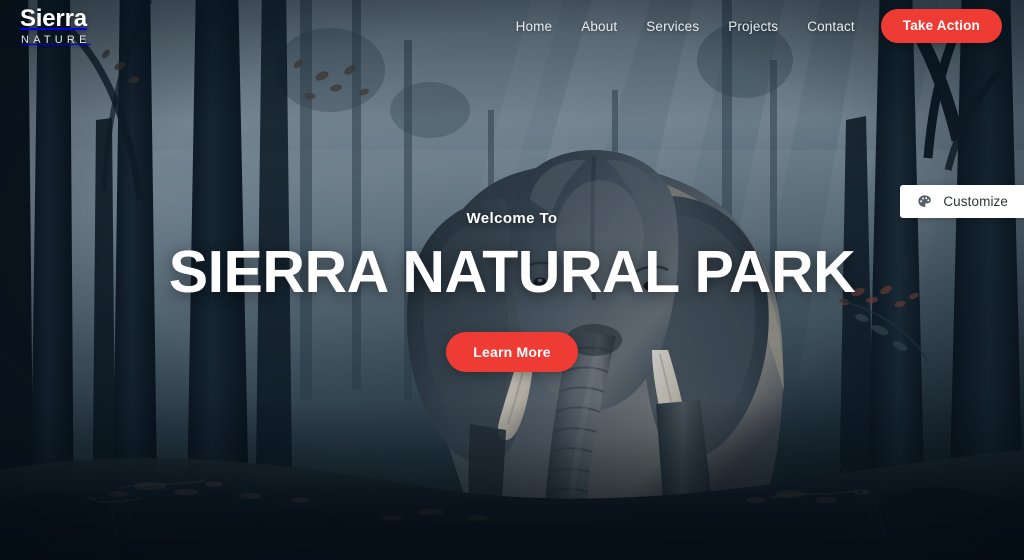  I want to click on take-action-button: Take Action, so click(941, 26).